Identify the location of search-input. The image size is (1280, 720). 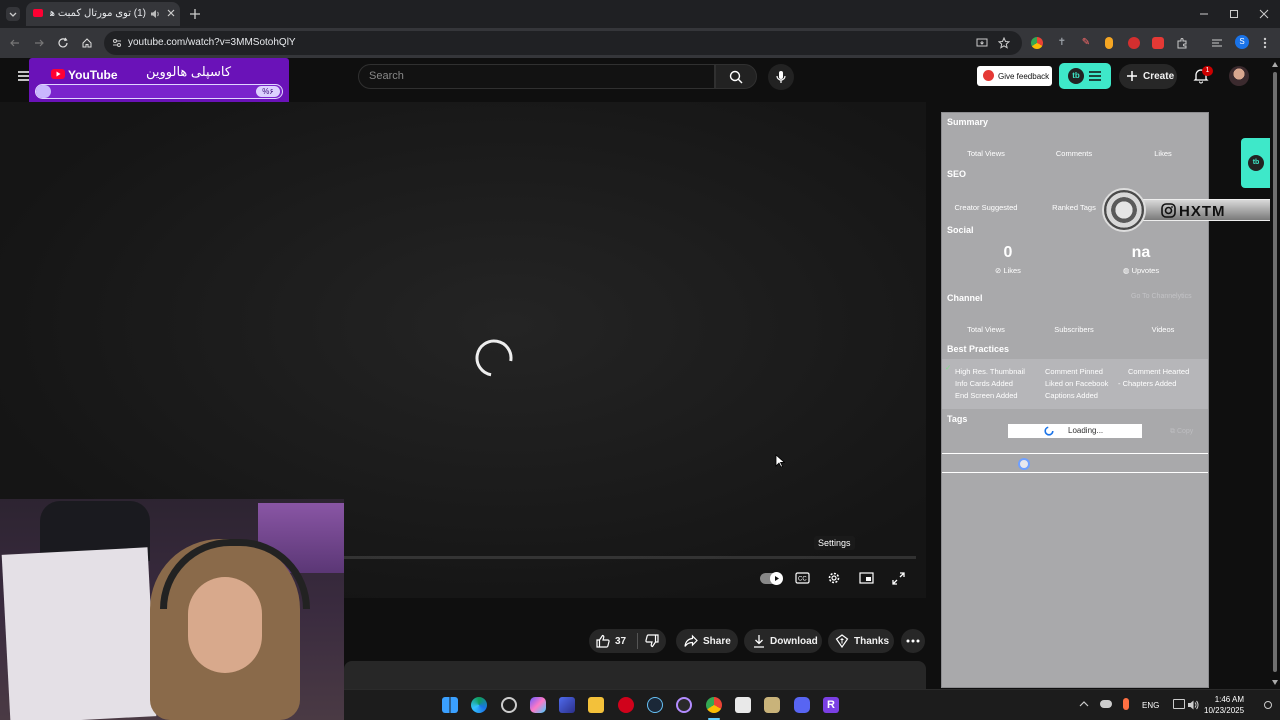
(529, 76).